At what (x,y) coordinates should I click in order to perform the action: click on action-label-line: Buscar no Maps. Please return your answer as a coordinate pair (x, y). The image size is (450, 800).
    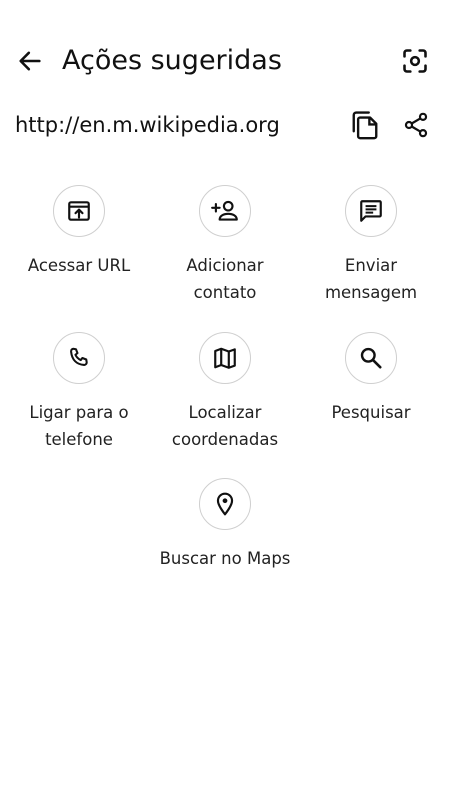
    Looking at the image, I should click on (225, 558).